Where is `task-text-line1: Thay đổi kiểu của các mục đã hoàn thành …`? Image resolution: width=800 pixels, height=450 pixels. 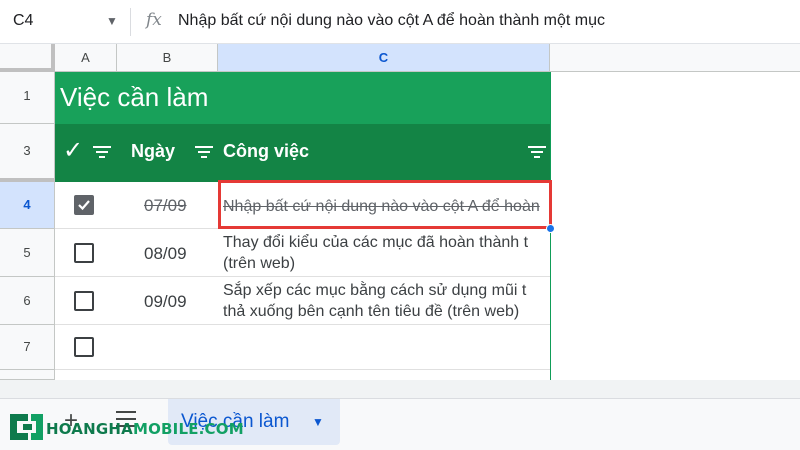
task-text-line1: Thay đổi kiểu của các mục đã hoàn thành … is located at coordinates (376, 242).